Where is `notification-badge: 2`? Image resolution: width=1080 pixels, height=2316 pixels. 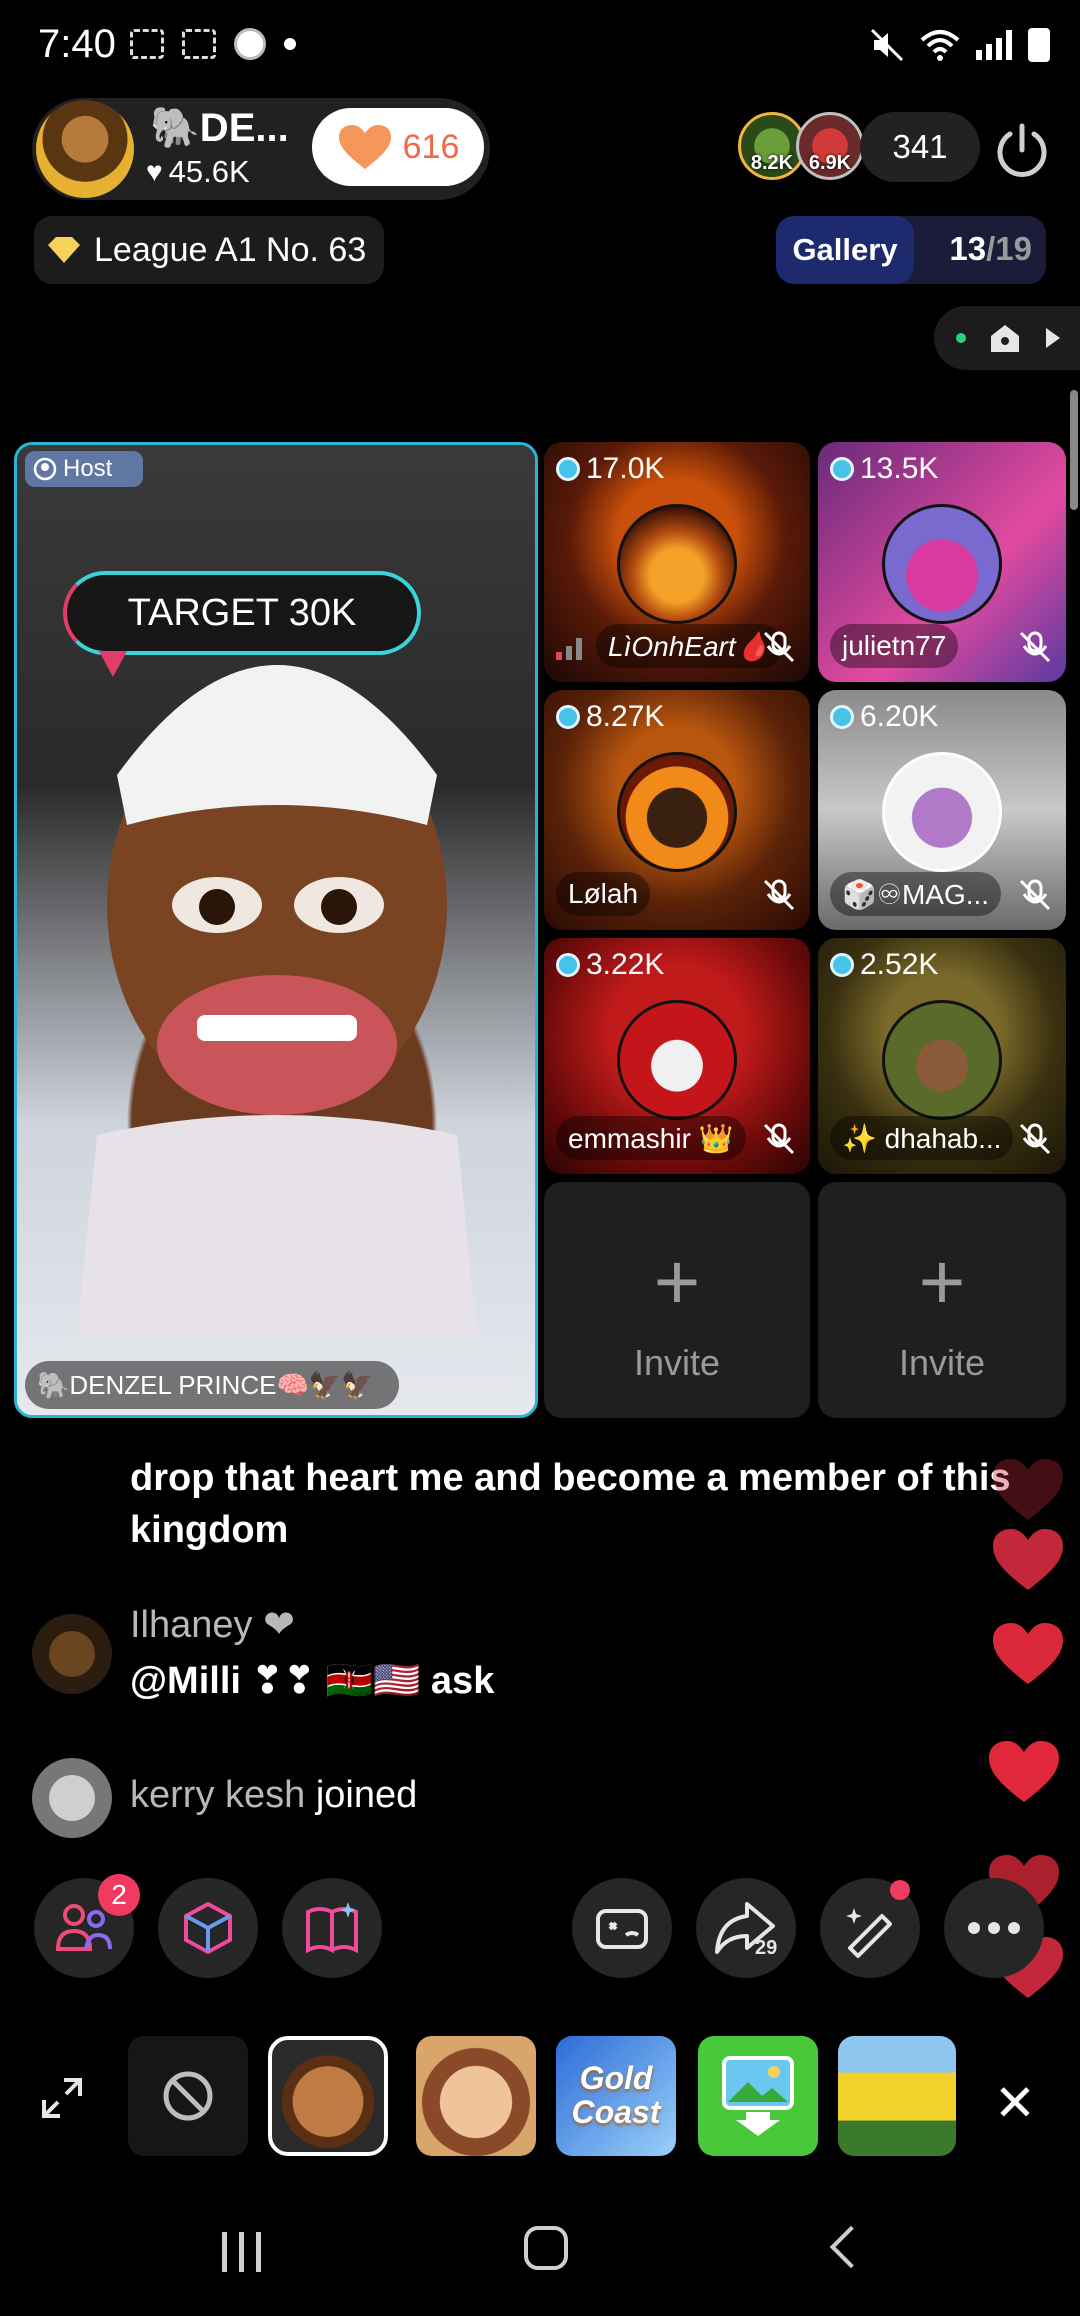
notification-badge: 2 is located at coordinates (119, 1895).